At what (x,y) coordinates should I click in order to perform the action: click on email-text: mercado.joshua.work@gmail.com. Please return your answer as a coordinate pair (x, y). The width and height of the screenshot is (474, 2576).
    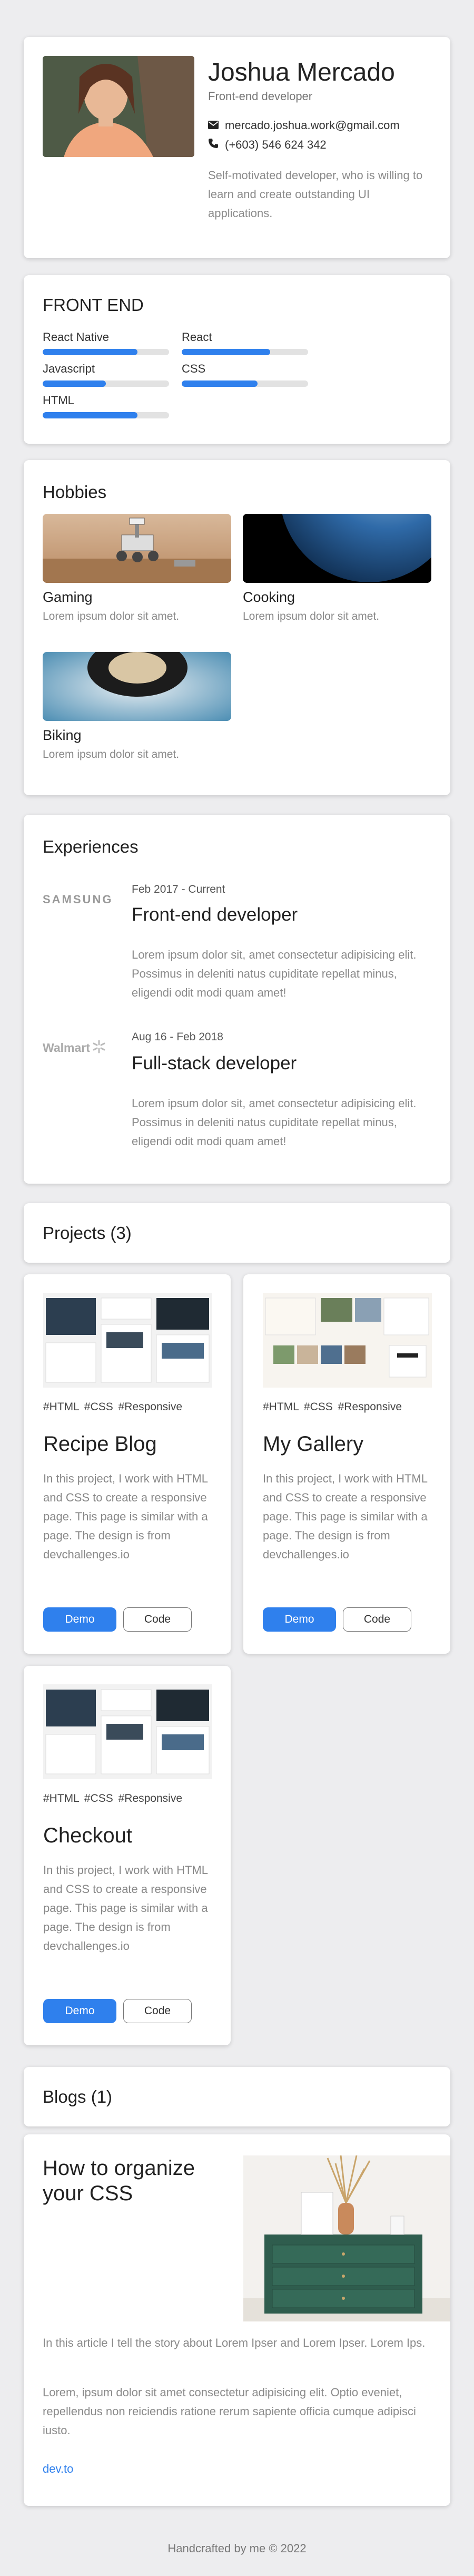
    Looking at the image, I should click on (312, 125).